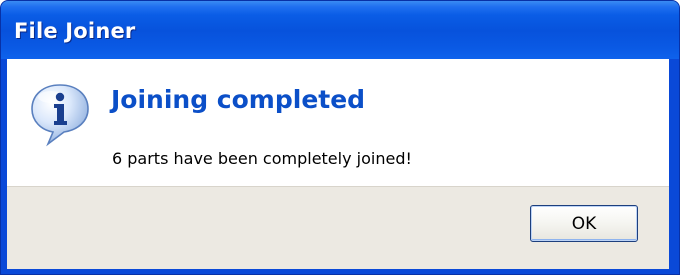 The width and height of the screenshot is (680, 275). Describe the element at coordinates (584, 223) in the screenshot. I see `ok-button: OK` at that location.